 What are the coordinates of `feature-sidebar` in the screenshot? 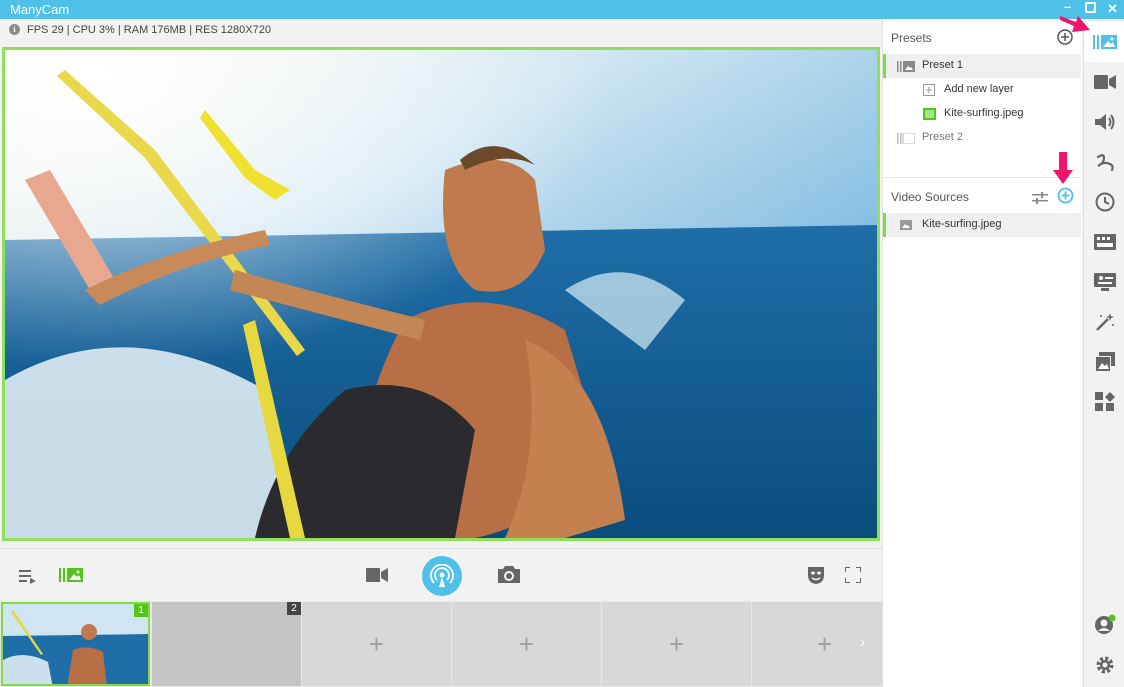 It's located at (1092, 351).